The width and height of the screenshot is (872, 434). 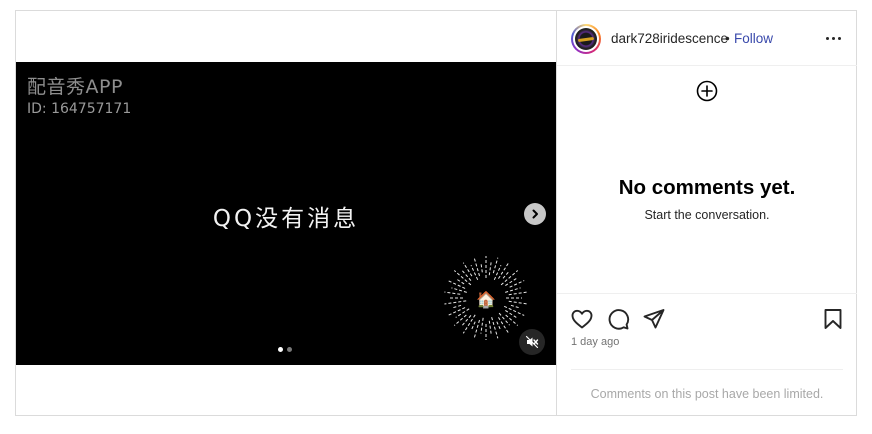 I want to click on avatar, so click(x=586, y=39).